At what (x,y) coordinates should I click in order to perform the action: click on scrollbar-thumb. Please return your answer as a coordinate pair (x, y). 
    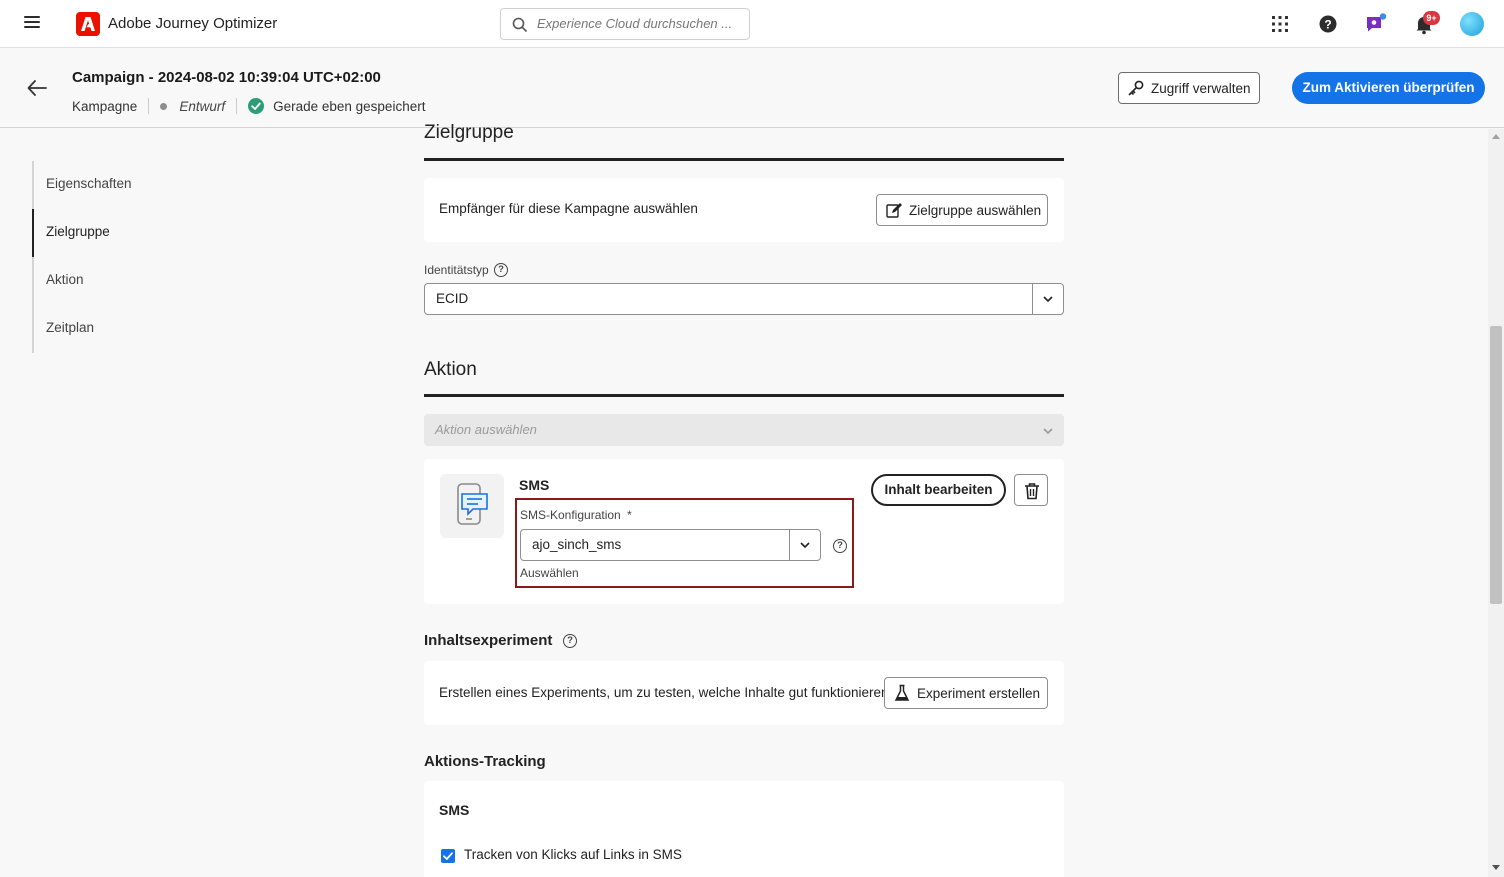
    Looking at the image, I should click on (1496, 465).